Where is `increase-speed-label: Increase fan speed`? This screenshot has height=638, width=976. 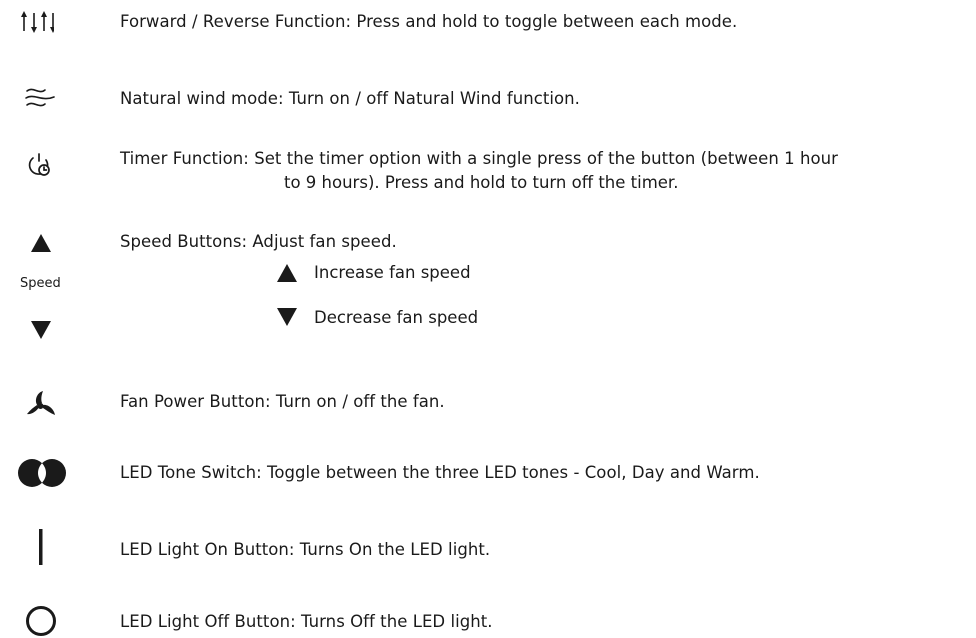
increase-speed-label: Increase fan speed is located at coordinates (392, 272).